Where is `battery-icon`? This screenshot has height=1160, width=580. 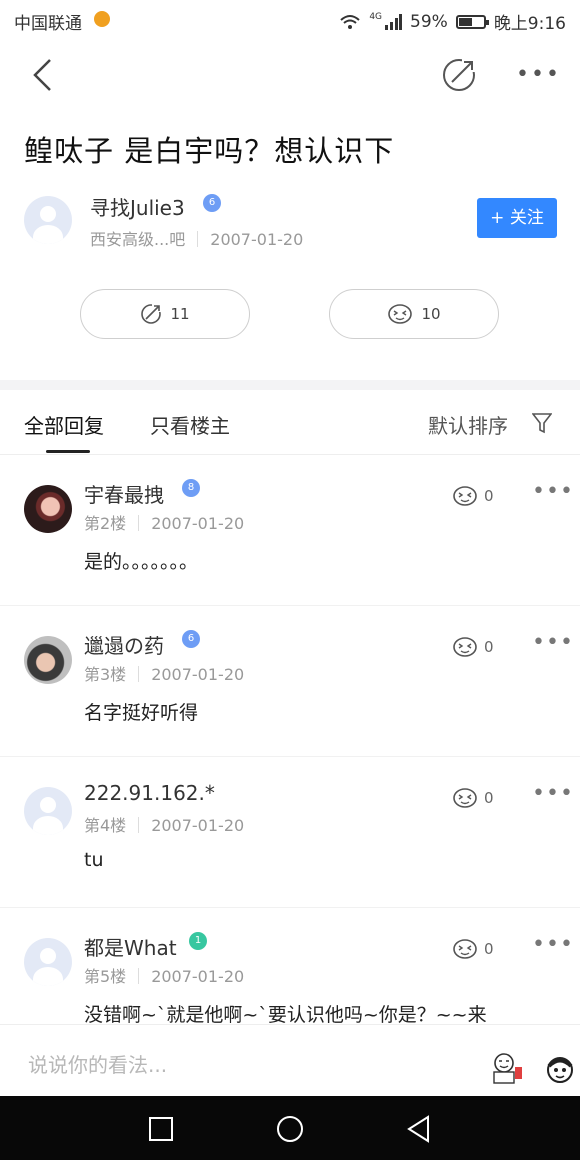
battery-icon is located at coordinates (472, 21).